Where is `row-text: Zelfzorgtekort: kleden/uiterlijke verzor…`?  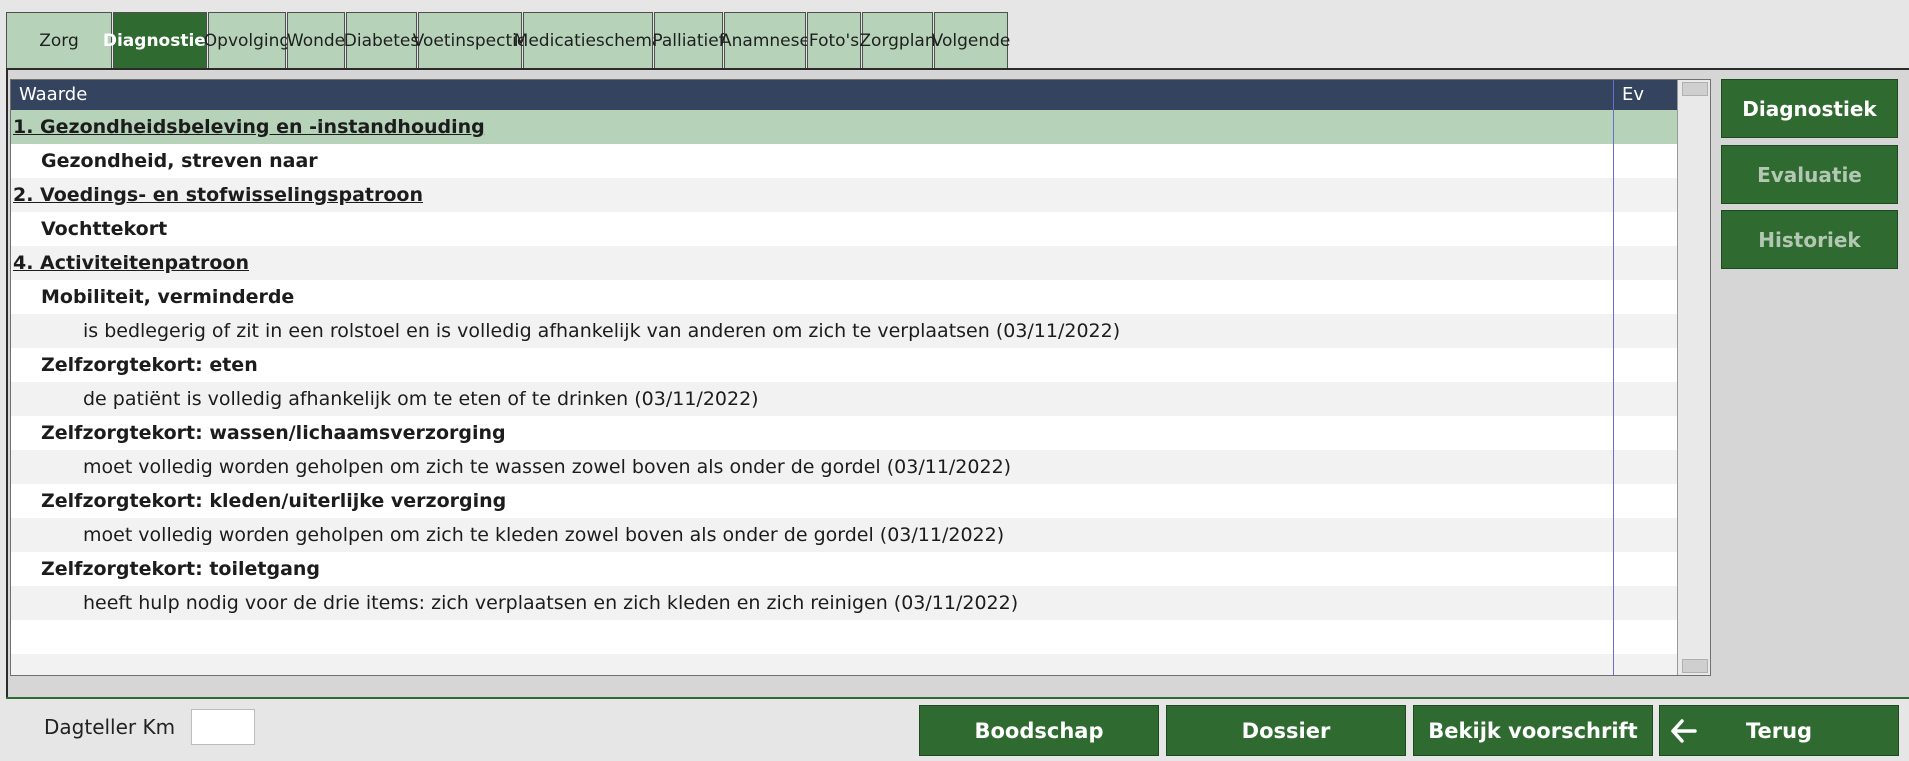 row-text: Zelfzorgtekort: kleden/uiterlijke verzor… is located at coordinates (274, 501).